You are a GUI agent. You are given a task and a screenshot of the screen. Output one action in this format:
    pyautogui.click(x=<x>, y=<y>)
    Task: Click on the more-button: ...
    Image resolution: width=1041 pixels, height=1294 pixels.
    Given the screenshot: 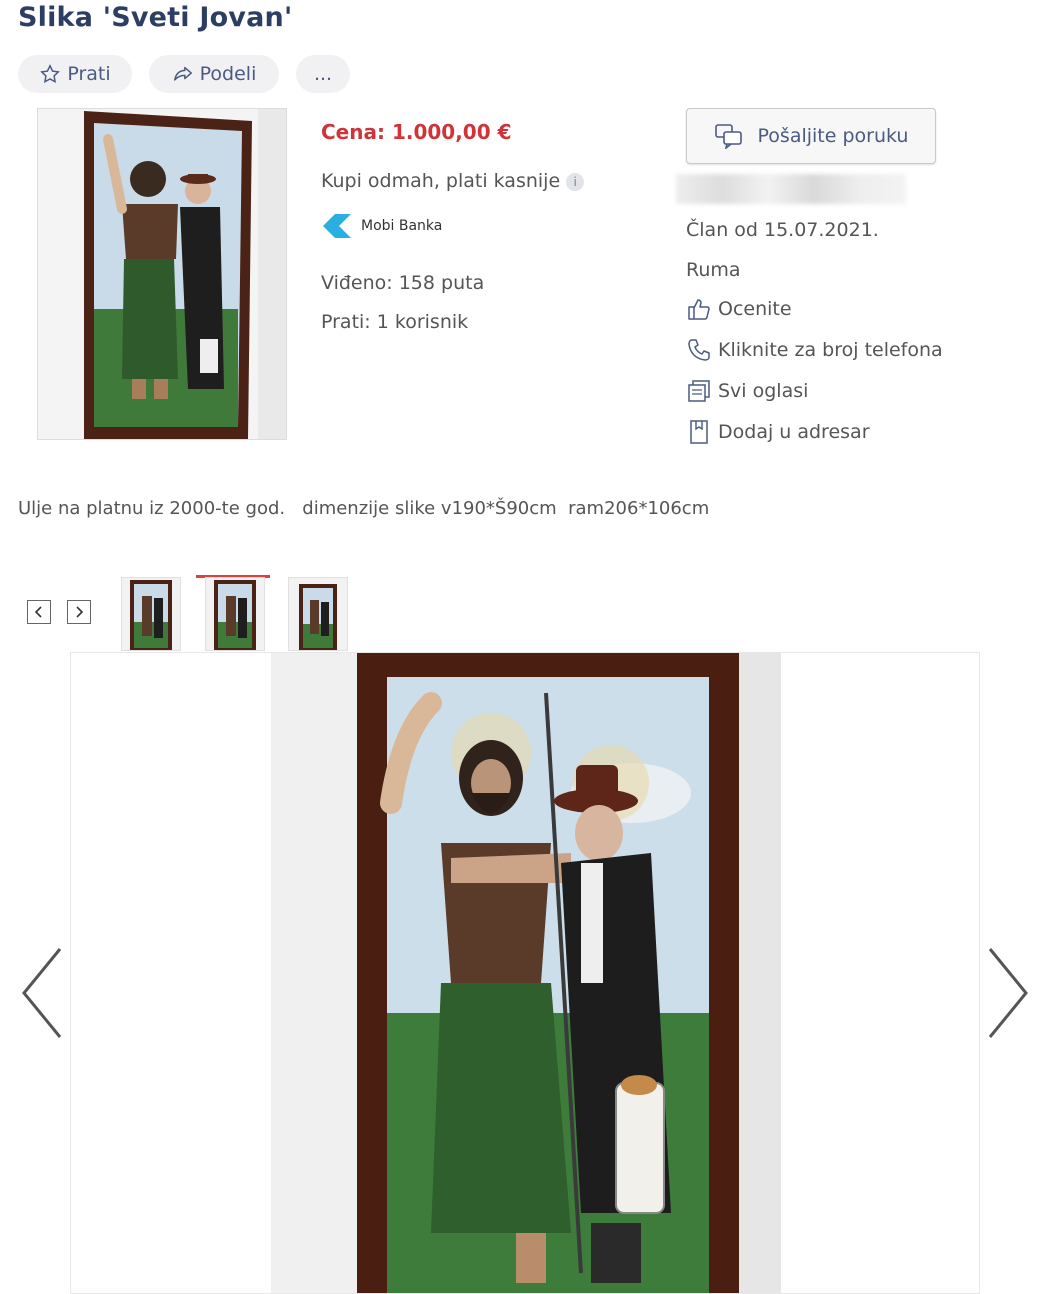 What is the action you would take?
    pyautogui.click(x=323, y=74)
    